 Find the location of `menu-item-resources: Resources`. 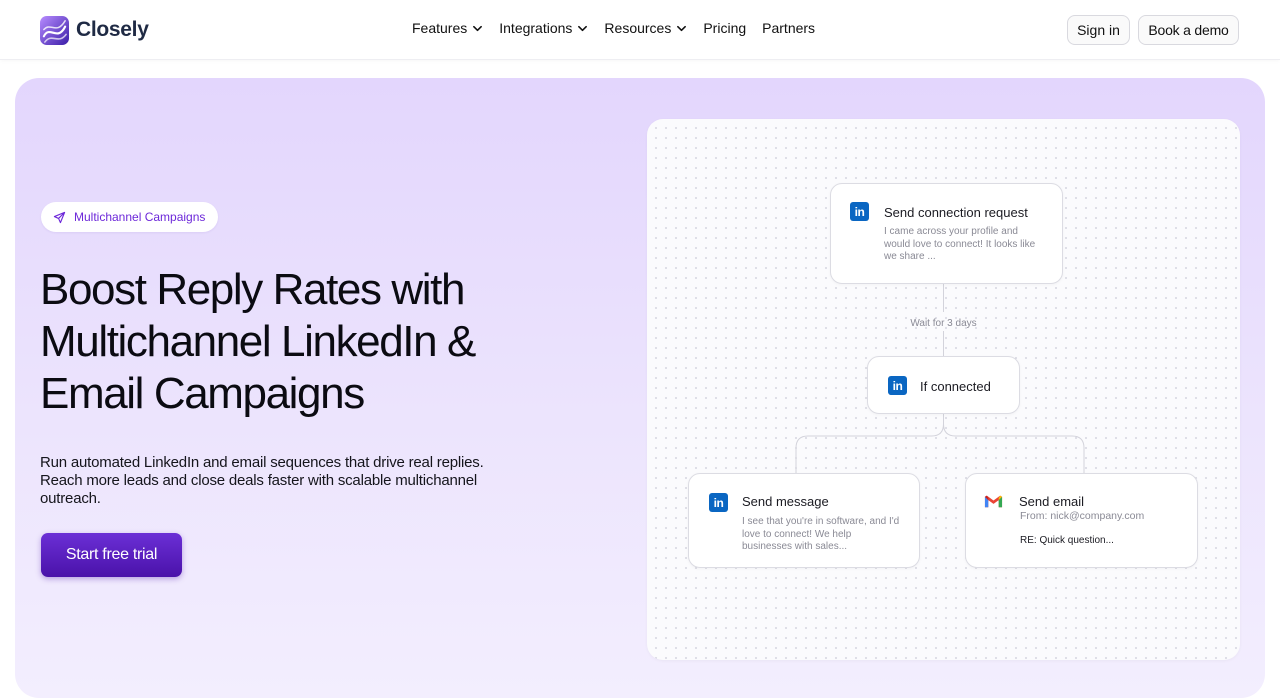

menu-item-resources: Resources is located at coordinates (645, 28).